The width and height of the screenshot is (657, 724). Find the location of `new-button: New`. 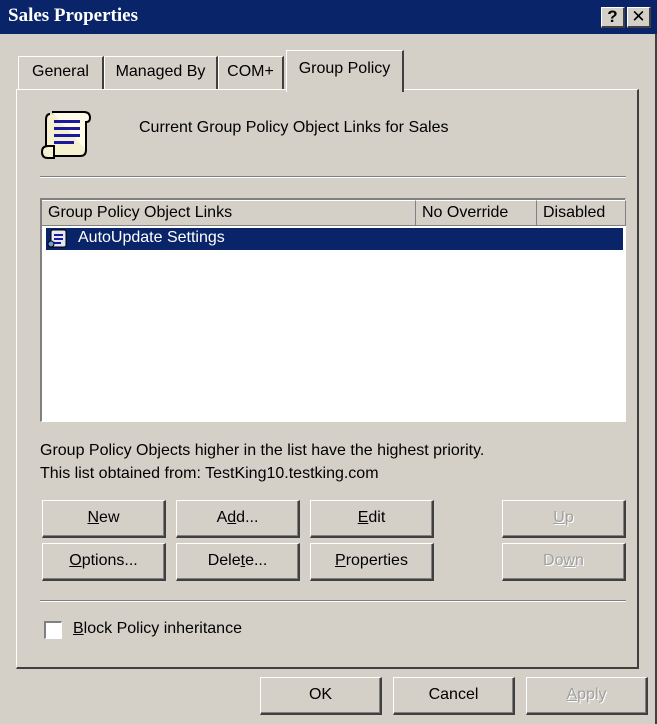

new-button: New is located at coordinates (104, 519).